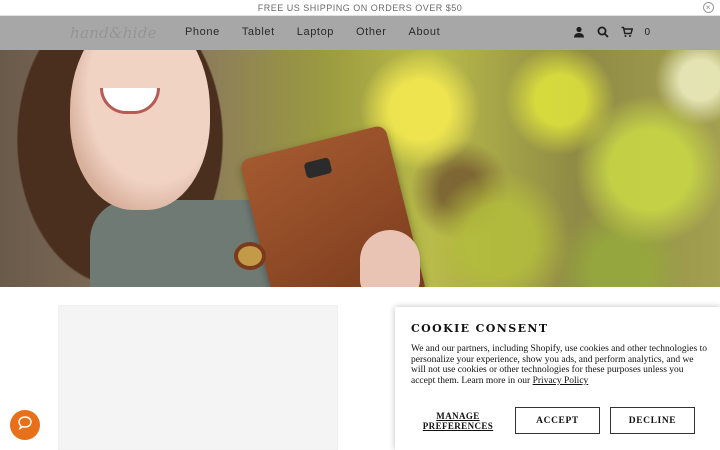  I want to click on manage-label-line2: PREFERENCES, so click(458, 425).